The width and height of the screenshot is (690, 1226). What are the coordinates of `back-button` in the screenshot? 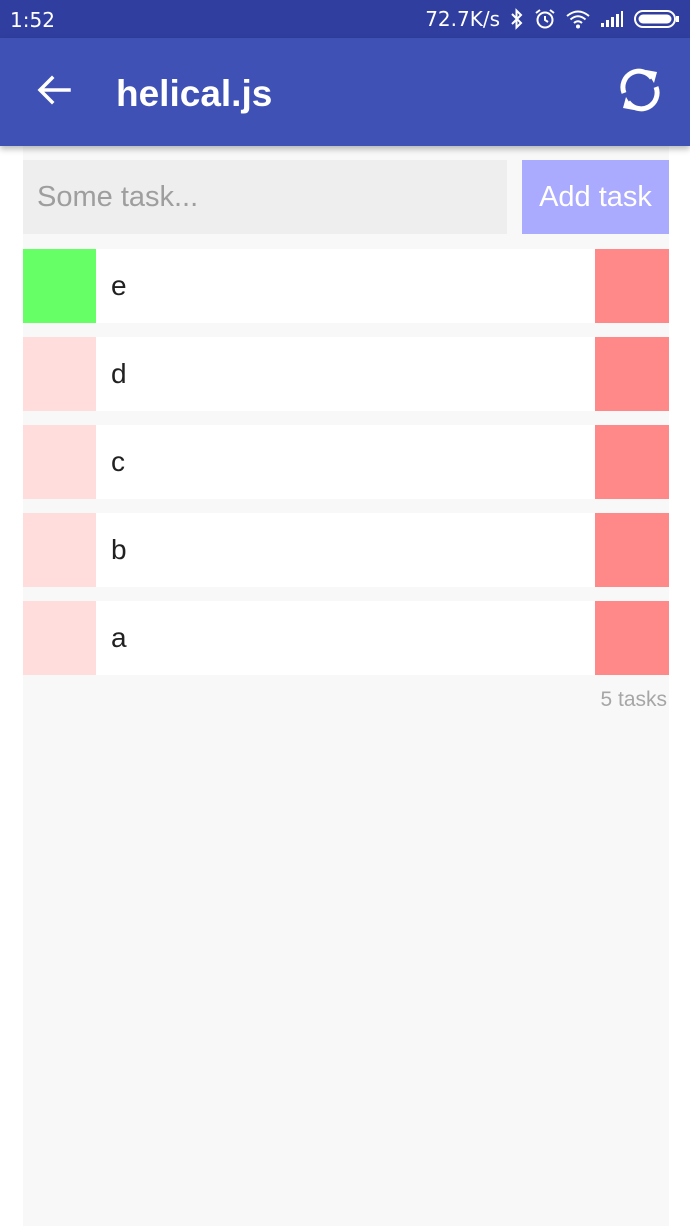 It's located at (54, 92).